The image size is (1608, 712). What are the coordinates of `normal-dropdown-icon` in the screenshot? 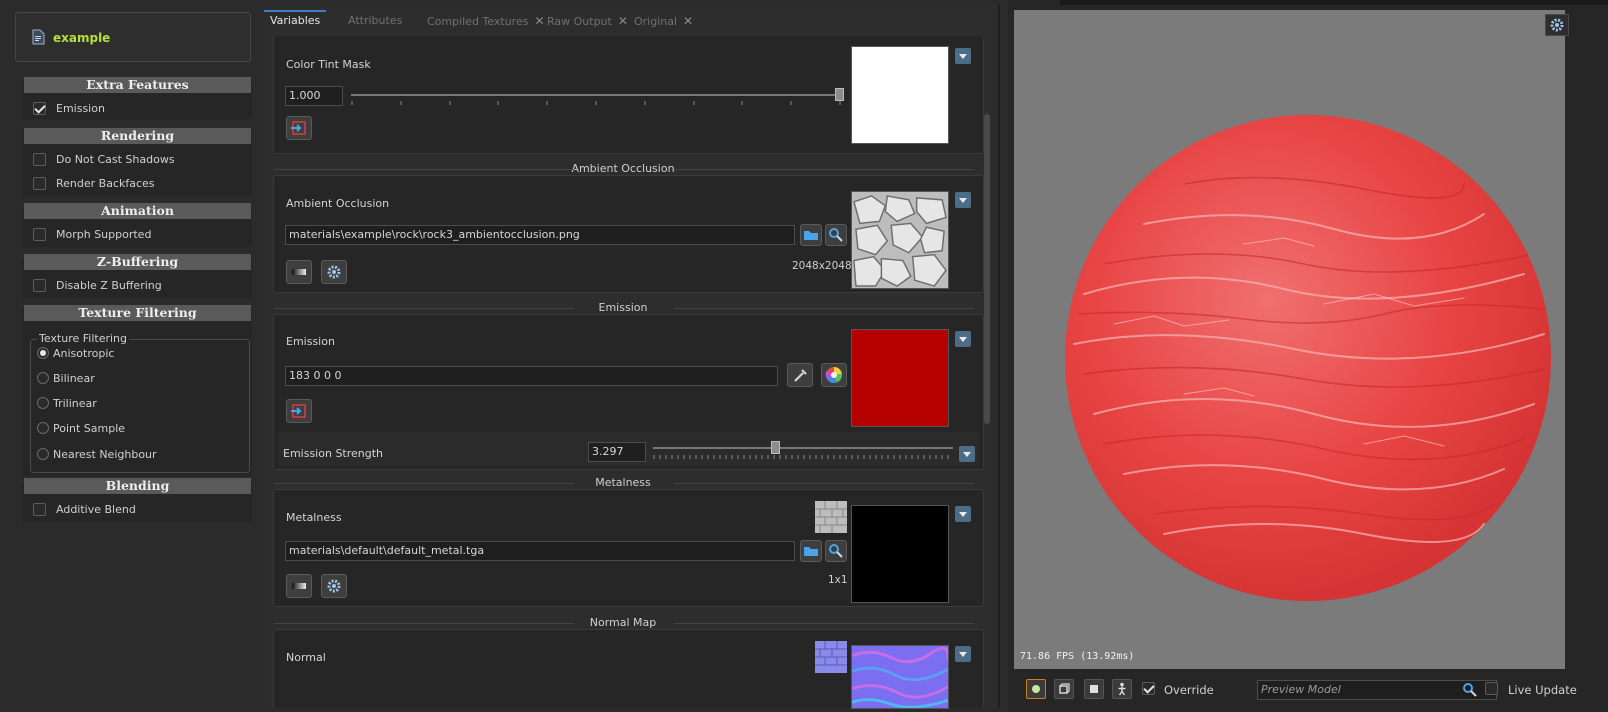 It's located at (963, 654).